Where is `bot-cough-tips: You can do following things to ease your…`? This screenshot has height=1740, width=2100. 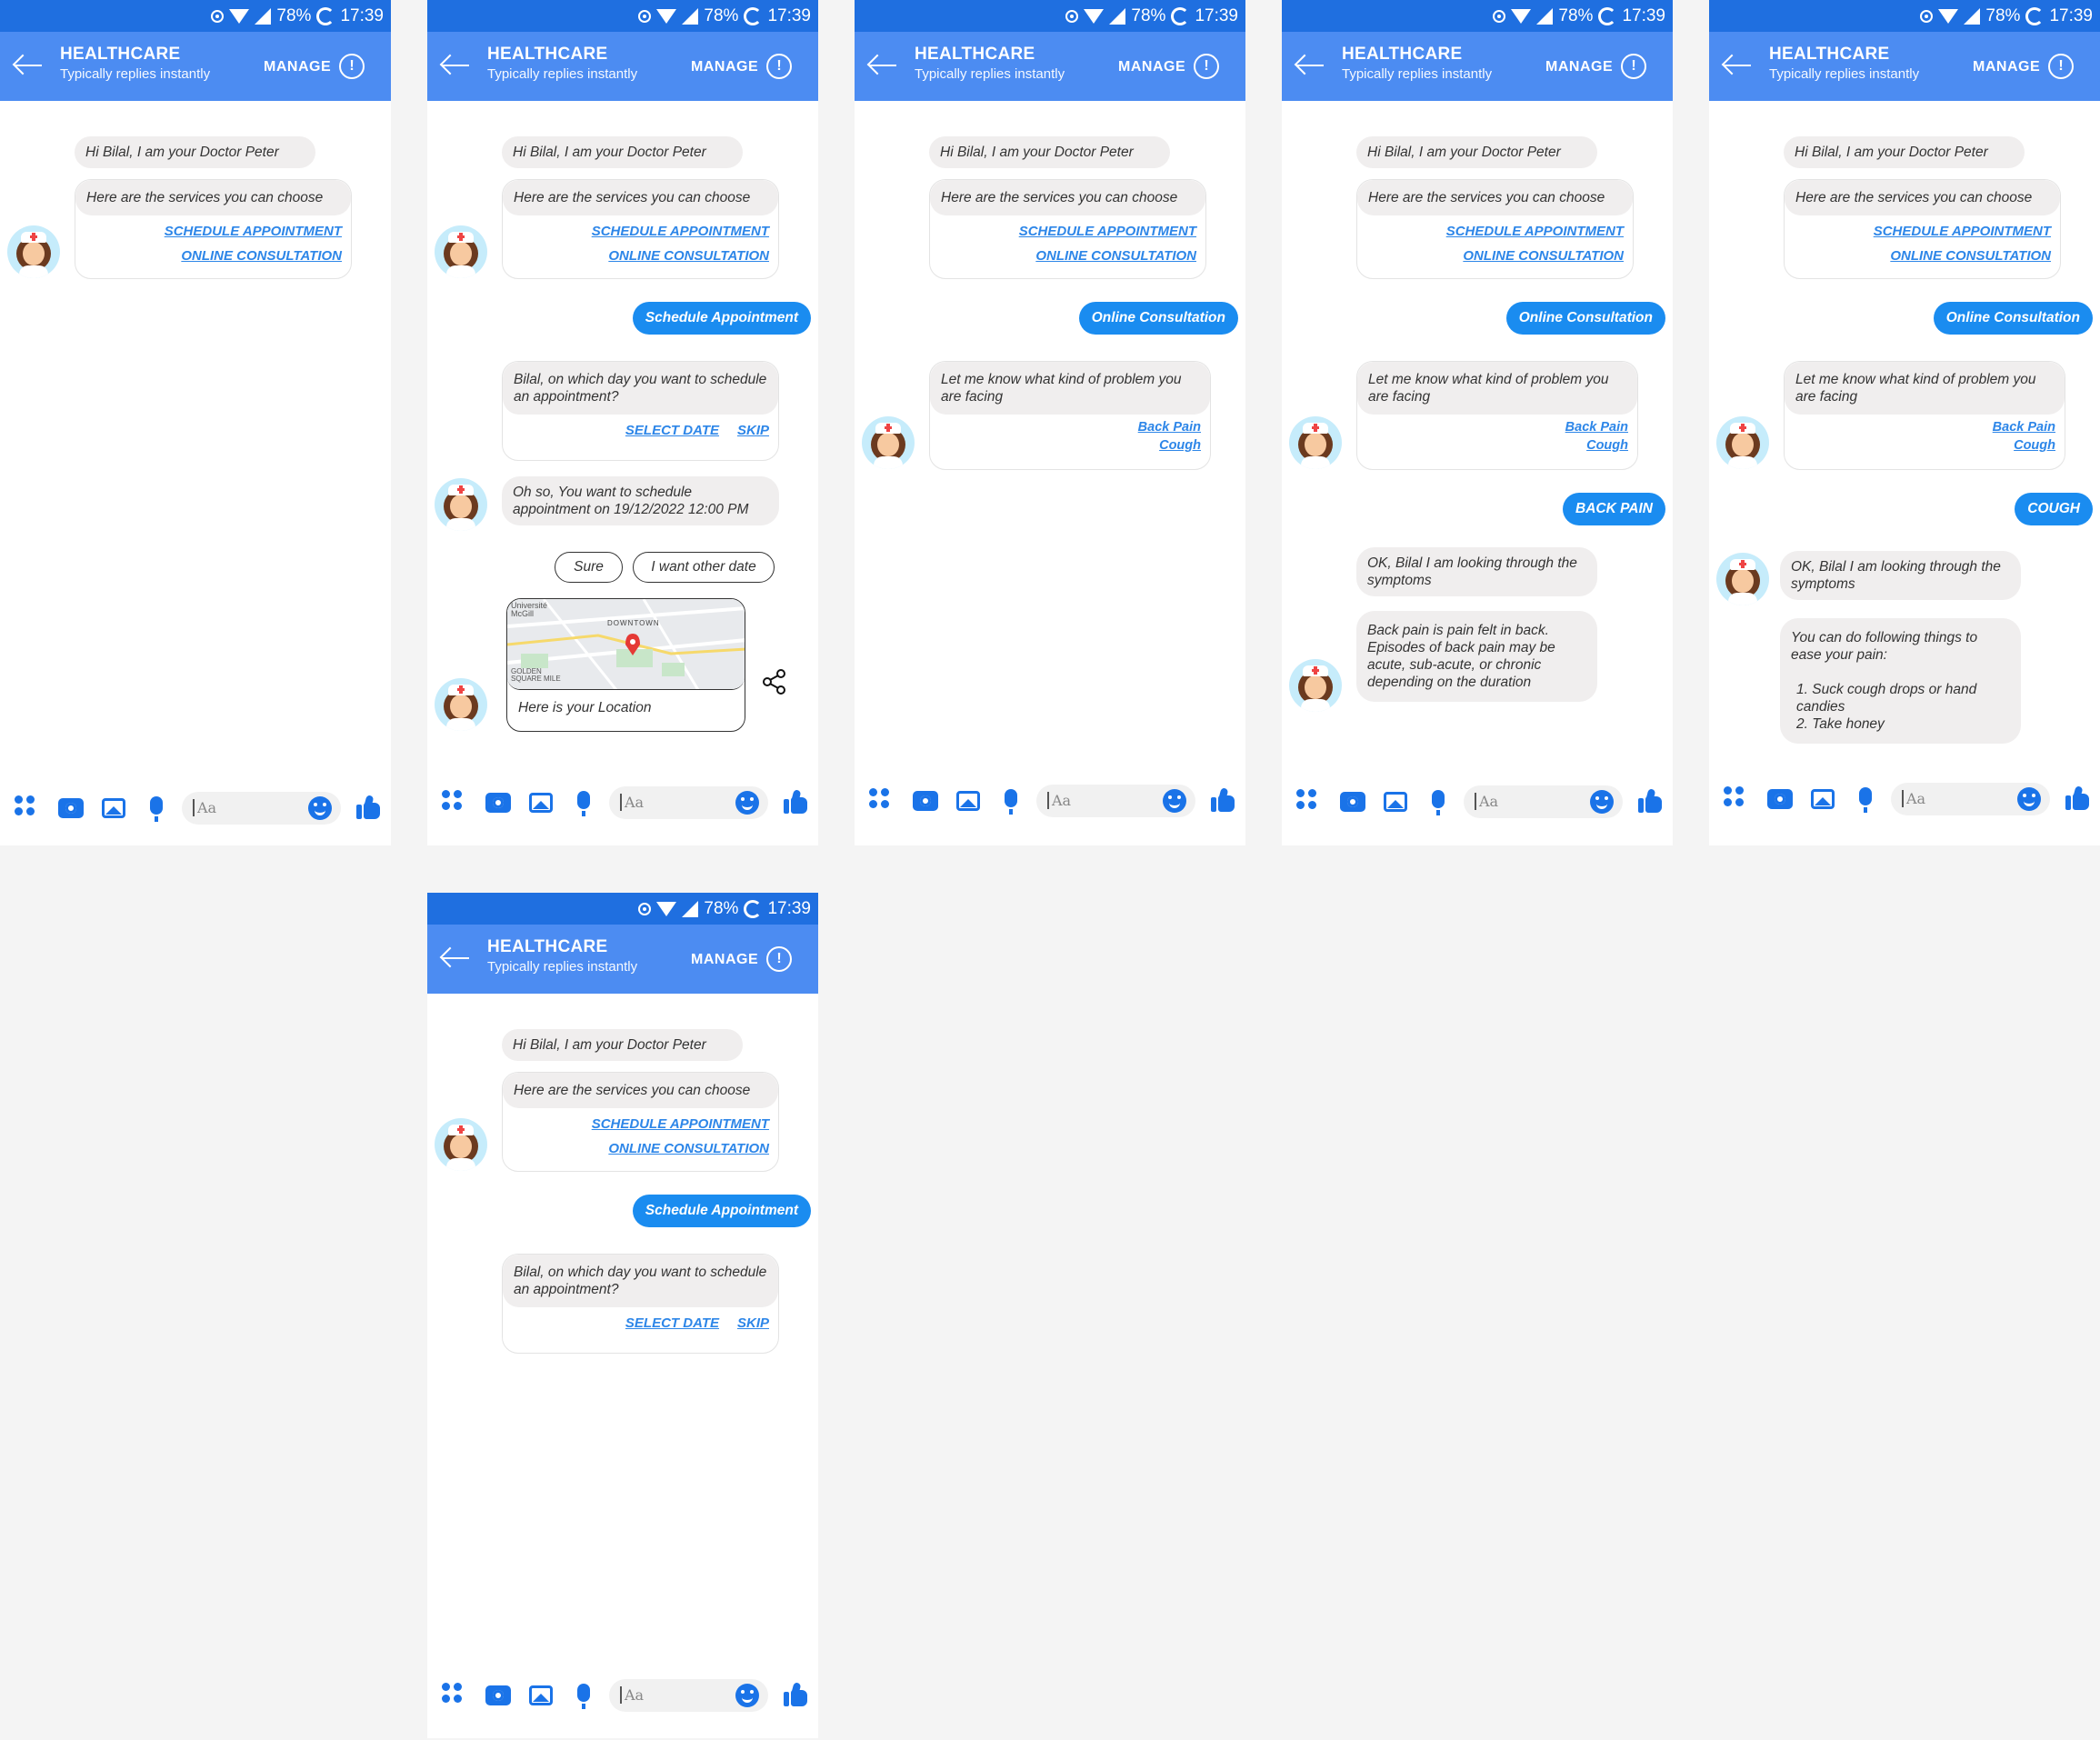 bot-cough-tips: You can do following things to ease your… is located at coordinates (1900, 681).